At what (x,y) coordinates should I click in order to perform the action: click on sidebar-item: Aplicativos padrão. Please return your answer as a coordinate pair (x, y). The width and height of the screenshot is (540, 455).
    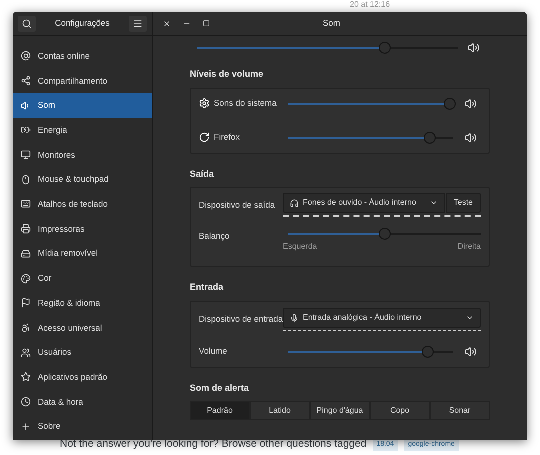
    Looking at the image, I should click on (82, 377).